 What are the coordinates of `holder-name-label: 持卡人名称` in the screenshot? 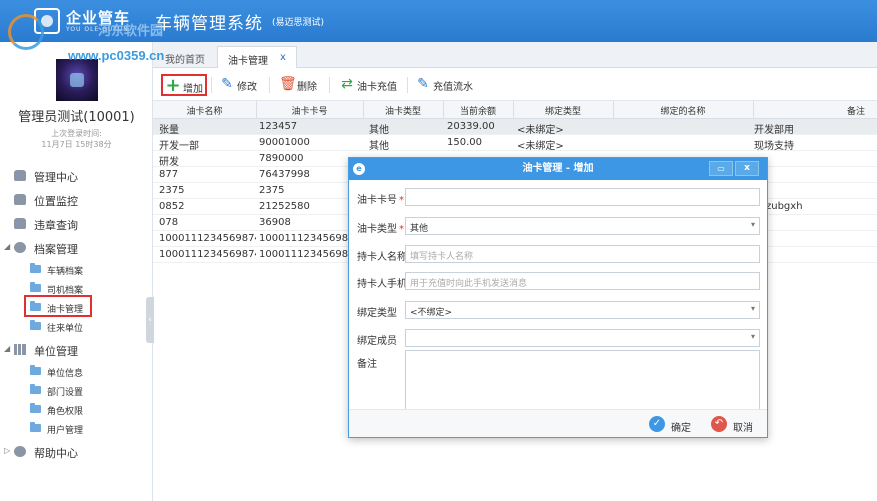 It's located at (382, 257).